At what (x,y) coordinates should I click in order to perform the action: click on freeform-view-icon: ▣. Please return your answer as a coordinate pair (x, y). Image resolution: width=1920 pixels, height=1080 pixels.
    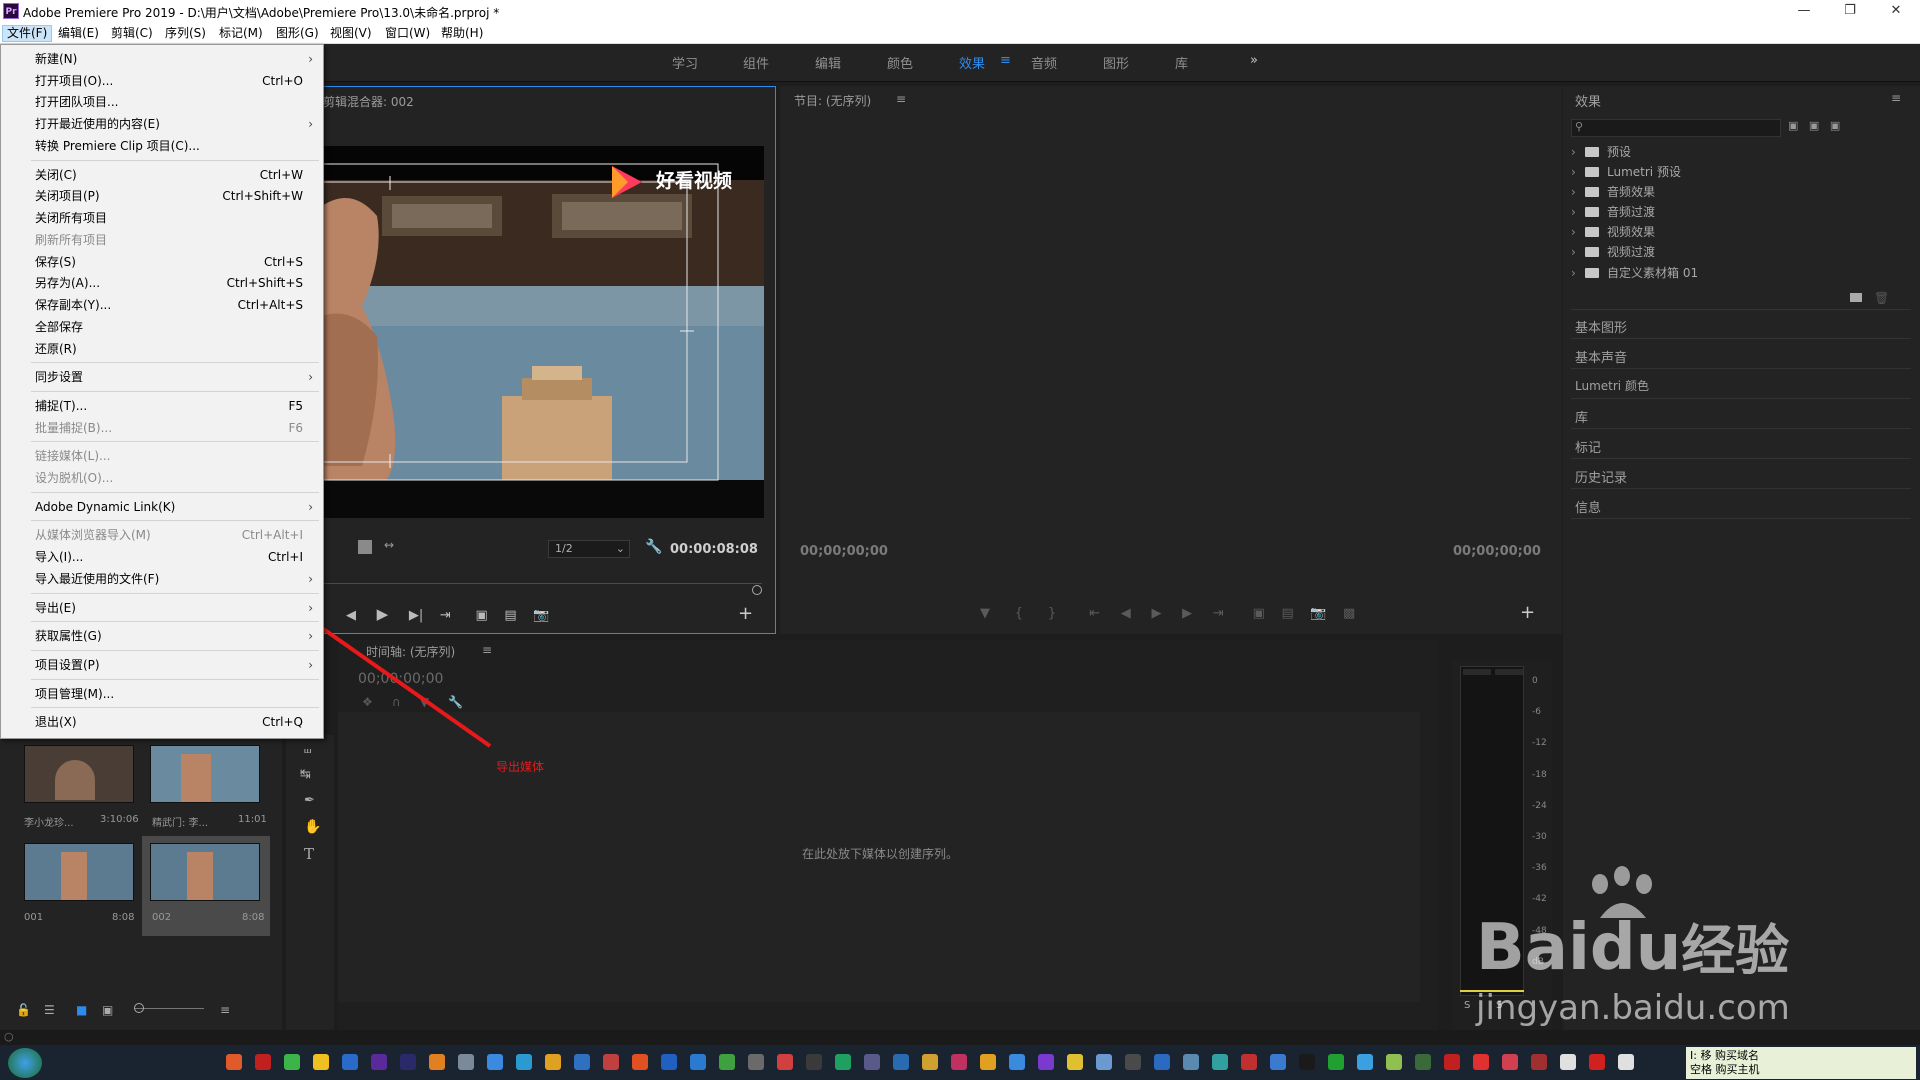
    Looking at the image, I should click on (107, 1010).